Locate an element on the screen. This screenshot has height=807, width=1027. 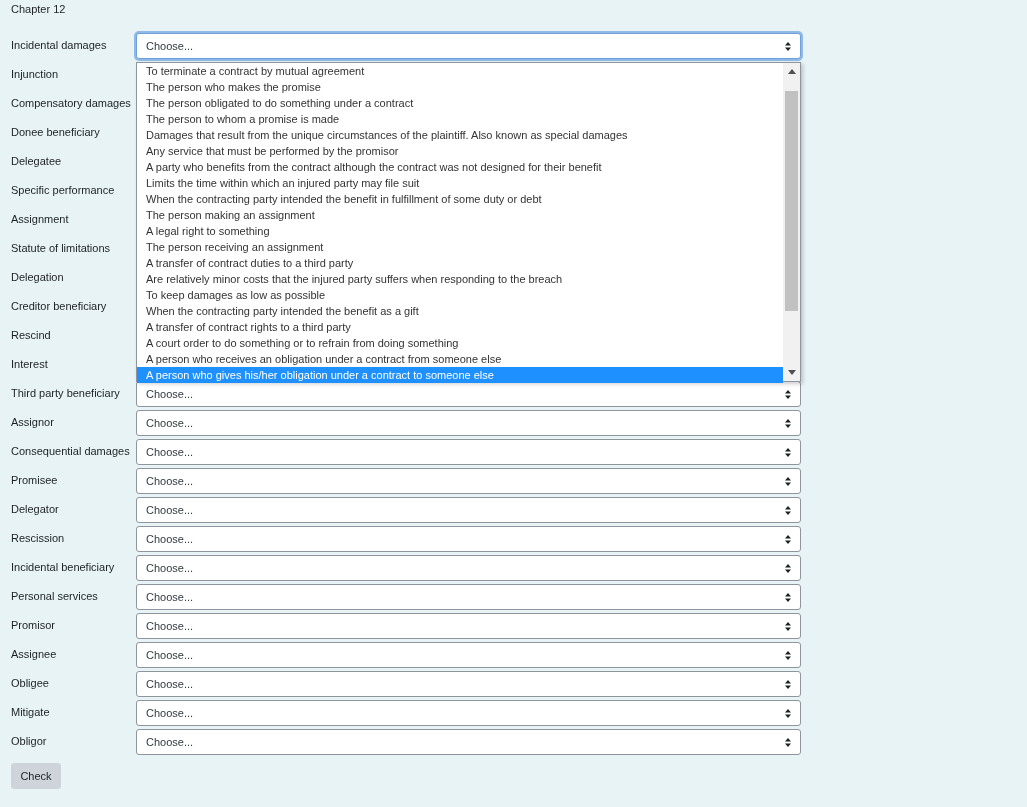
term-label: Assignment is located at coordinates (40, 219).